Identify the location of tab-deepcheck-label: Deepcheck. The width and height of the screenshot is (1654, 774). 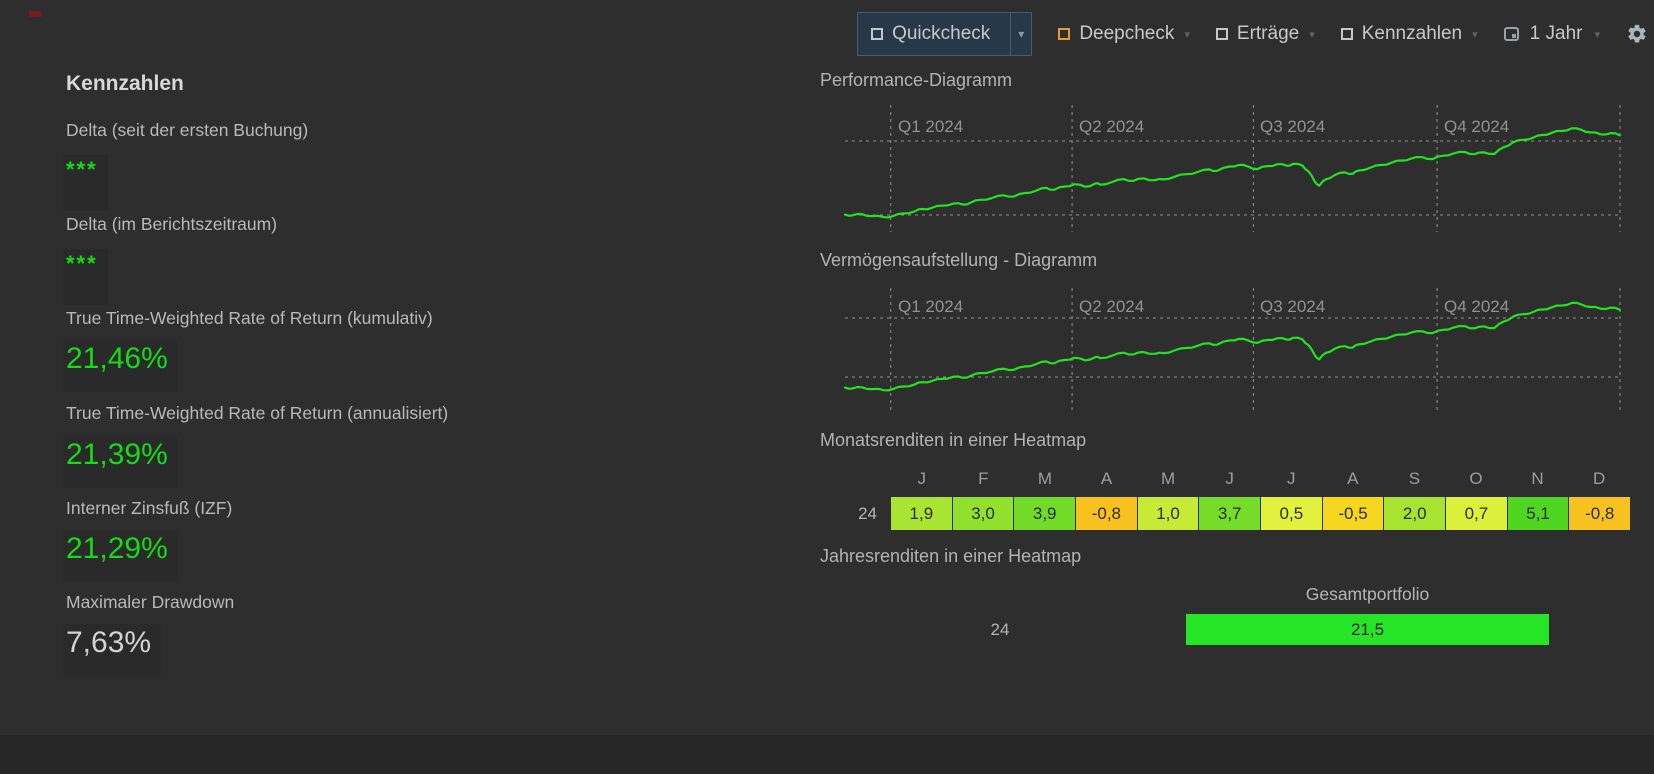
(1127, 33).